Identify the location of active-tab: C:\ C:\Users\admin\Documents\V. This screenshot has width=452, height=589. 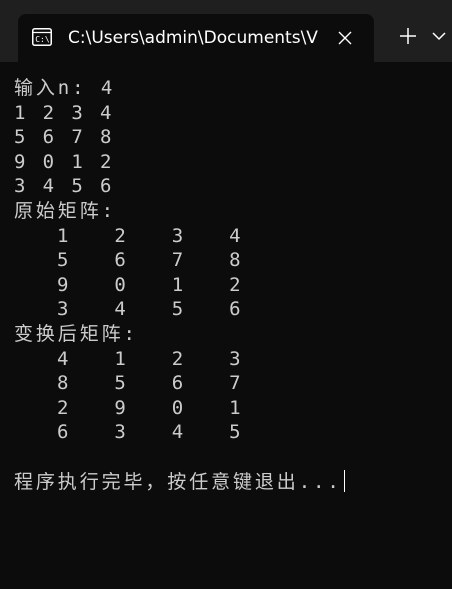
(196, 38).